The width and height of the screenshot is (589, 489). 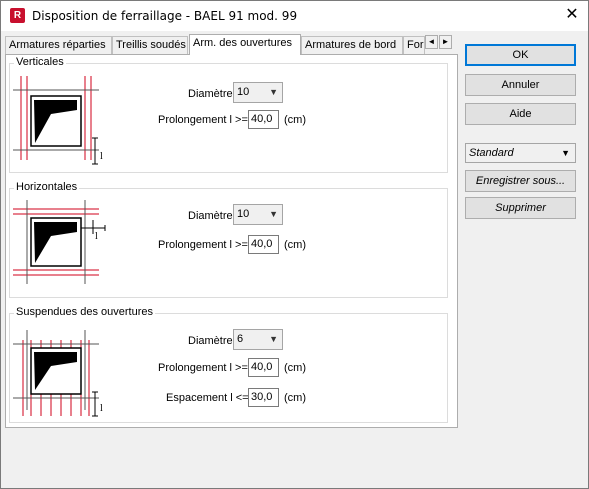 I want to click on suspendues-diagram: l, so click(x=58, y=373).